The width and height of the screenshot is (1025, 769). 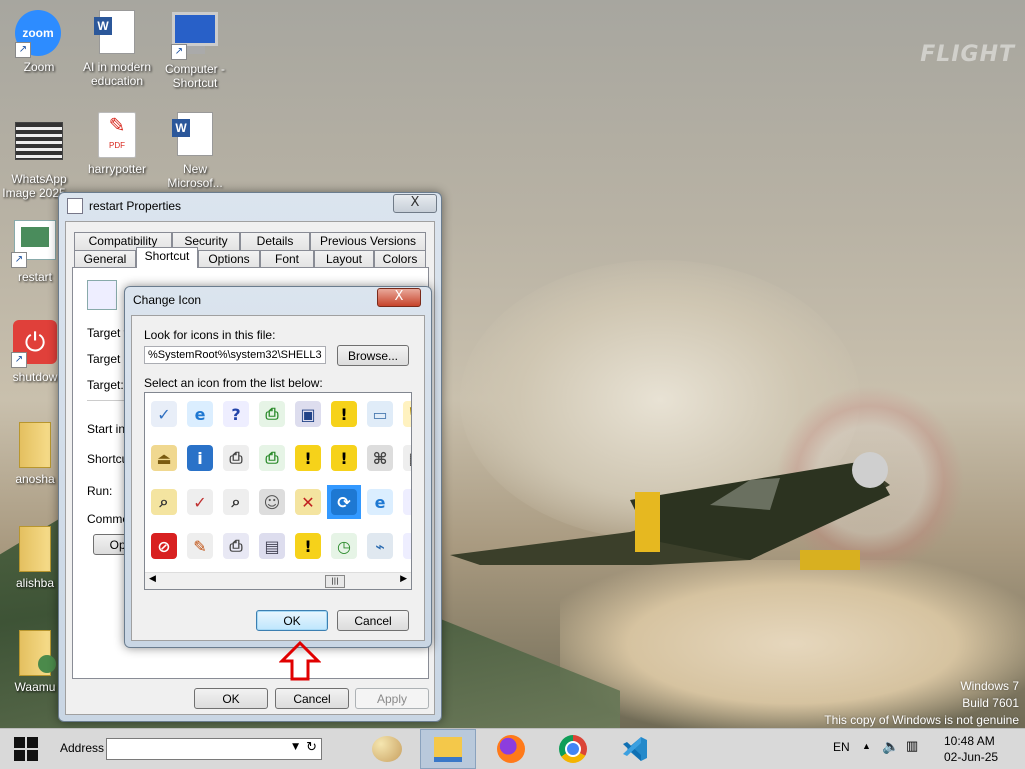 I want to click on network-icon: ⌘, so click(x=380, y=458).